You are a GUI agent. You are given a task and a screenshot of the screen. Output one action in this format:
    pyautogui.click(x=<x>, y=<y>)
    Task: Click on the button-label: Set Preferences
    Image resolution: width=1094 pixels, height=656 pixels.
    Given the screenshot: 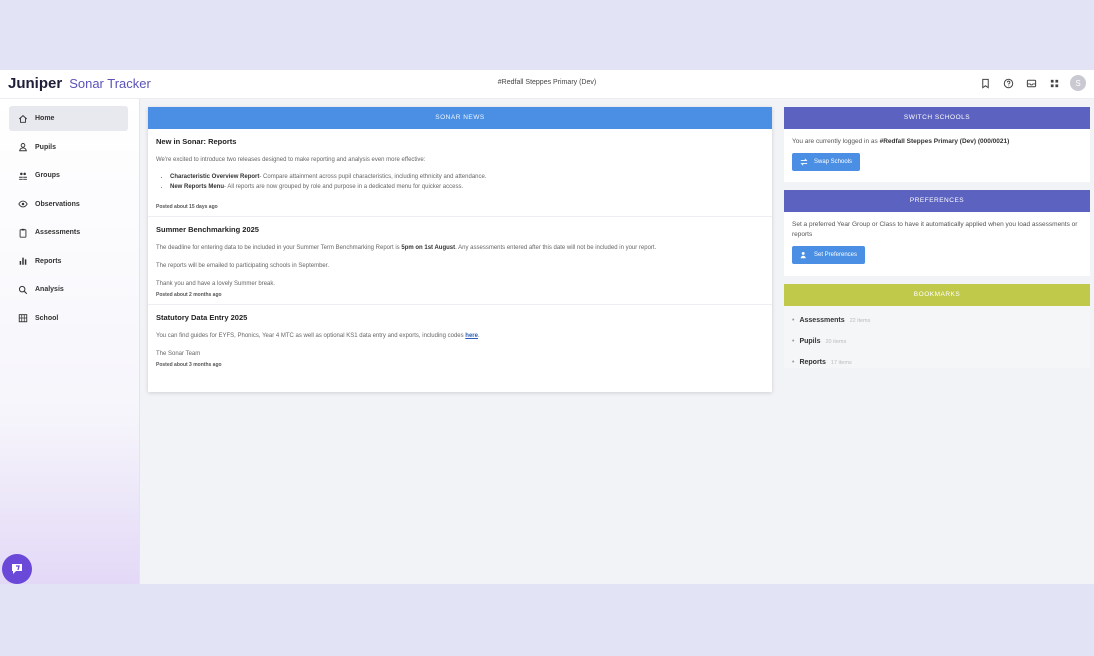 What is the action you would take?
    pyautogui.click(x=836, y=255)
    